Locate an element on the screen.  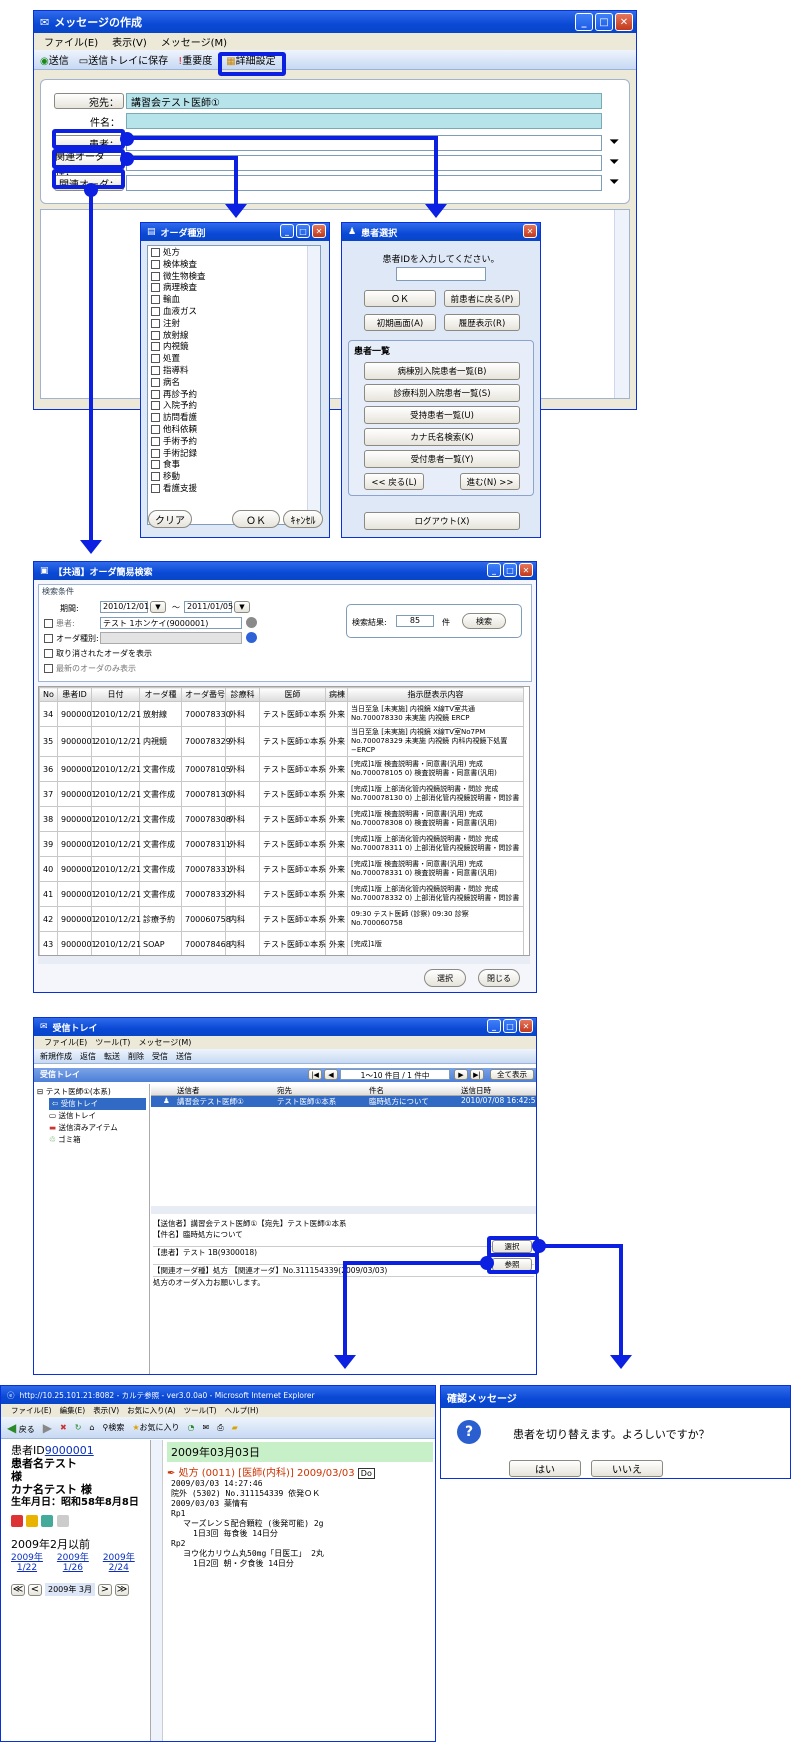
patient-id-input is located at coordinates (441, 274).